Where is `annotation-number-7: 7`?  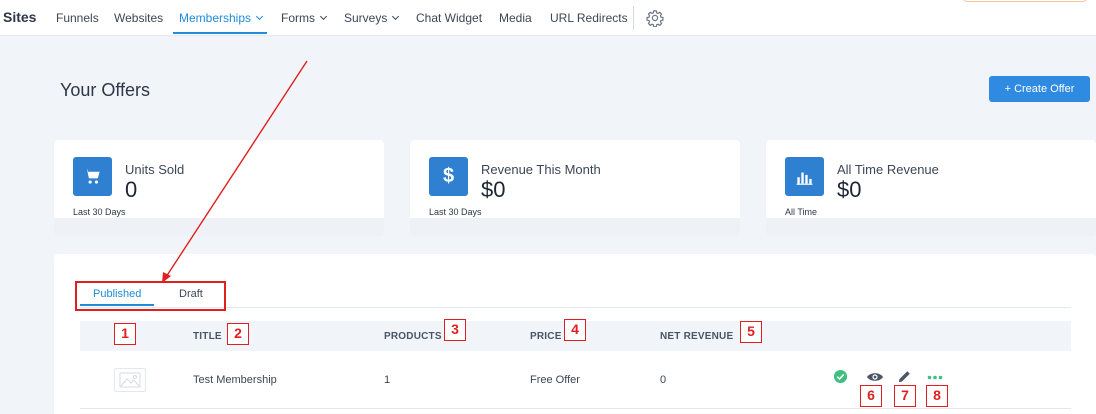 annotation-number-7: 7 is located at coordinates (905, 396).